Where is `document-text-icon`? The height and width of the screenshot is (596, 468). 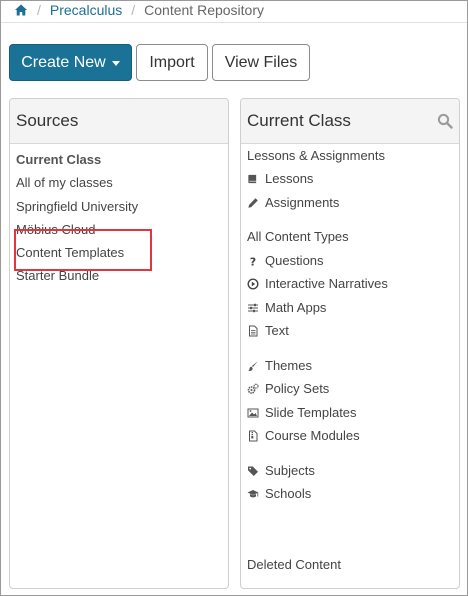
document-text-icon is located at coordinates (253, 331).